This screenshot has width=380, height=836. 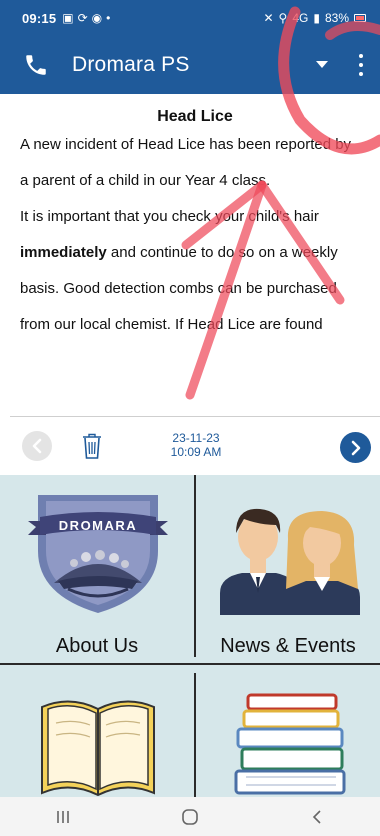 I want to click on delete-notice-button, so click(x=92, y=446).